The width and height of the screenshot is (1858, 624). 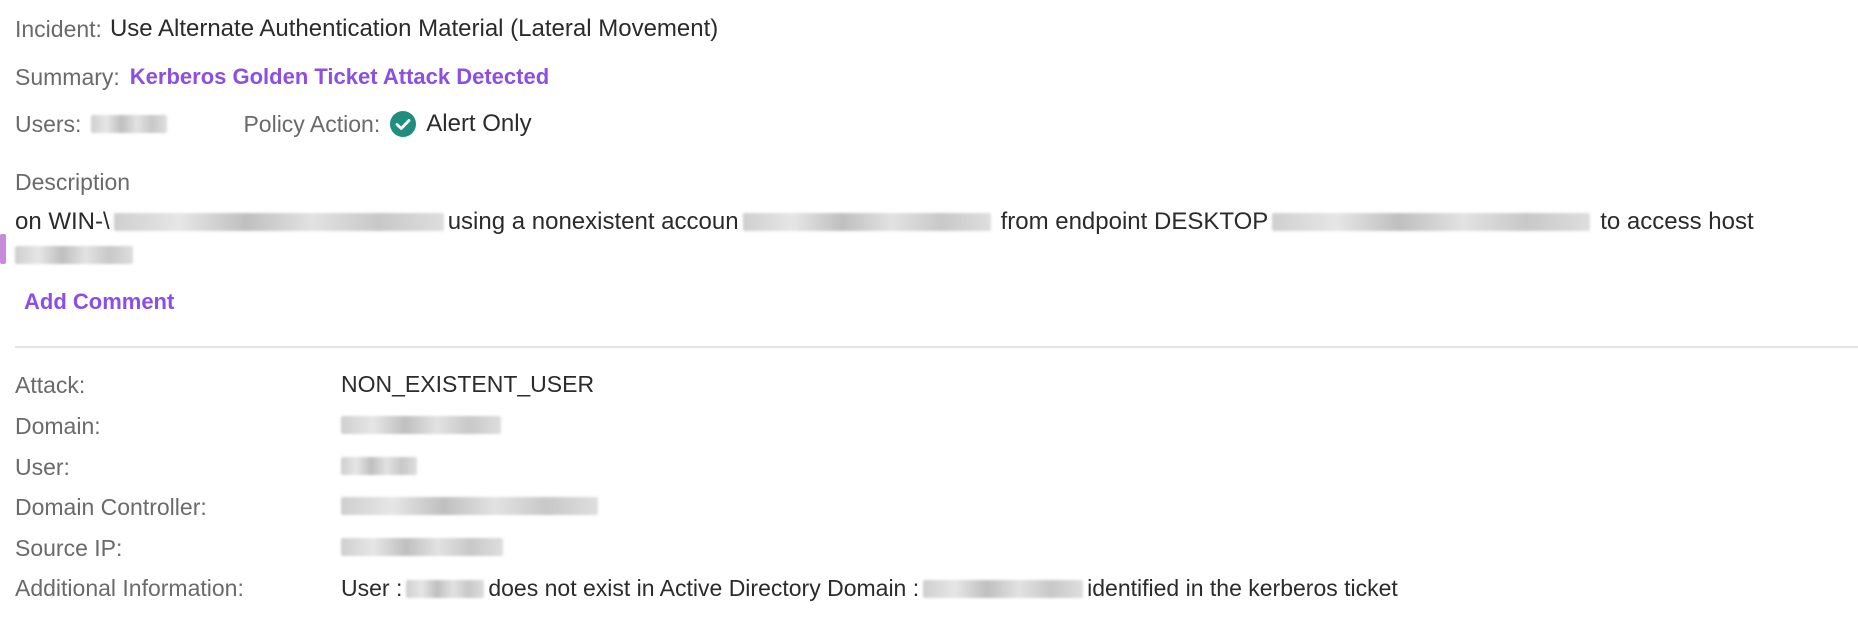 I want to click on add-comment-link: Add Comment, so click(x=99, y=302).